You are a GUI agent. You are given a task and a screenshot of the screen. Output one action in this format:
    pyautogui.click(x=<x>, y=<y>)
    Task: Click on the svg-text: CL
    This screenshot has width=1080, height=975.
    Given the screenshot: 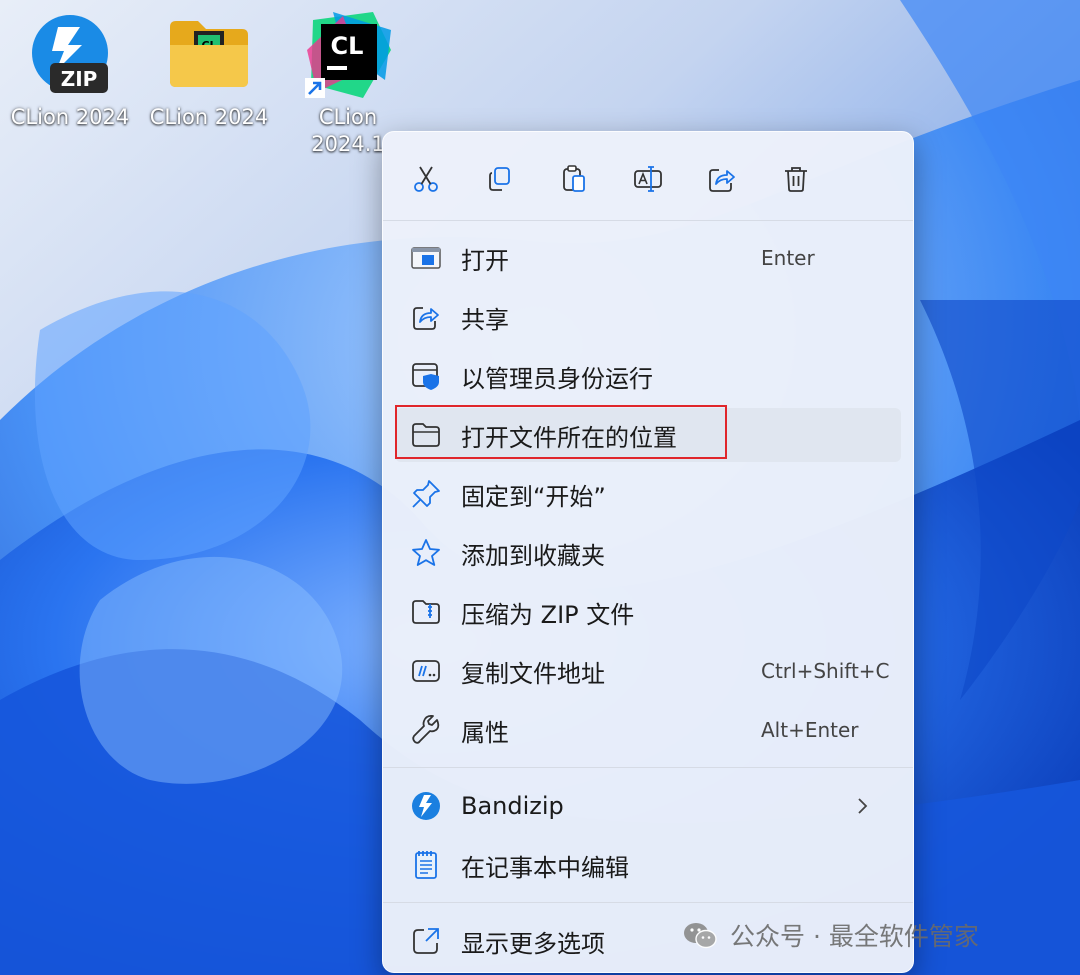 What is the action you would take?
    pyautogui.click(x=347, y=46)
    